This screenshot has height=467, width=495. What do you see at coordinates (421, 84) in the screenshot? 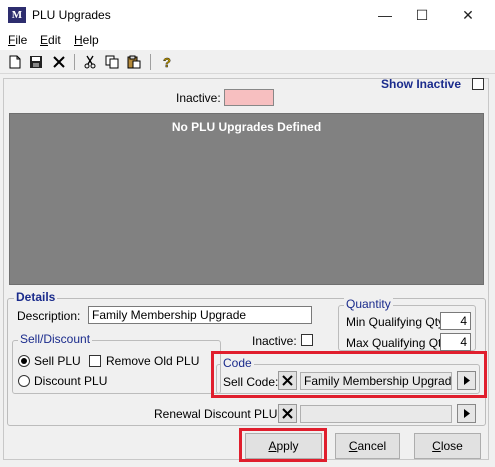
I see `show-inactive-label: Show Inactive` at bounding box center [421, 84].